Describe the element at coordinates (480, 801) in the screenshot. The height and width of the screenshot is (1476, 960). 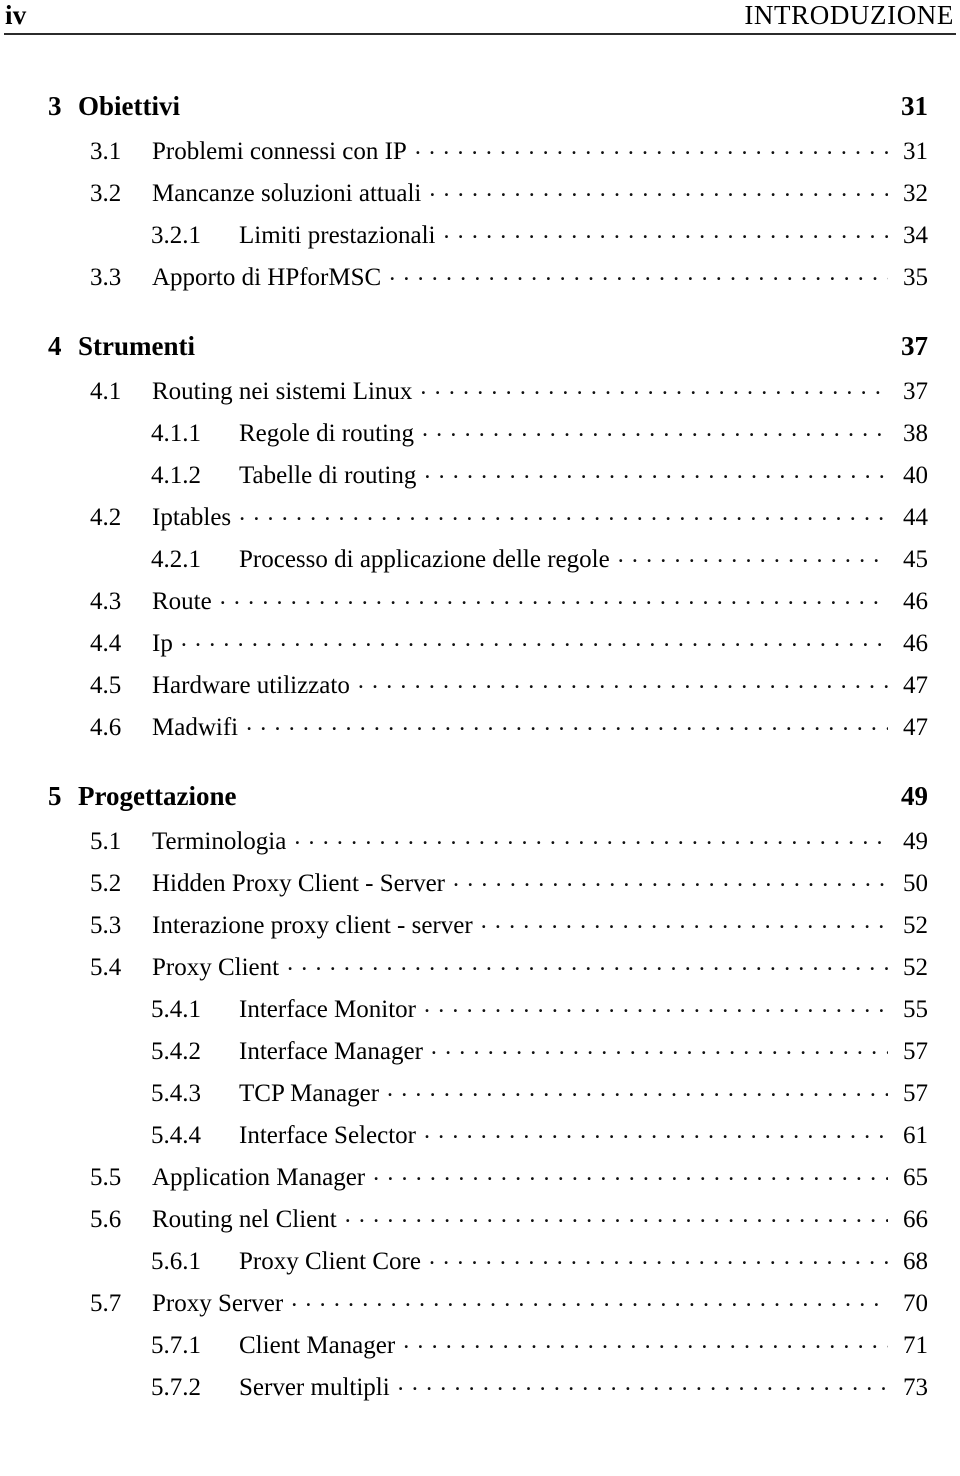
I see `toc-chapter-row: 5 Progettazione 49` at that location.